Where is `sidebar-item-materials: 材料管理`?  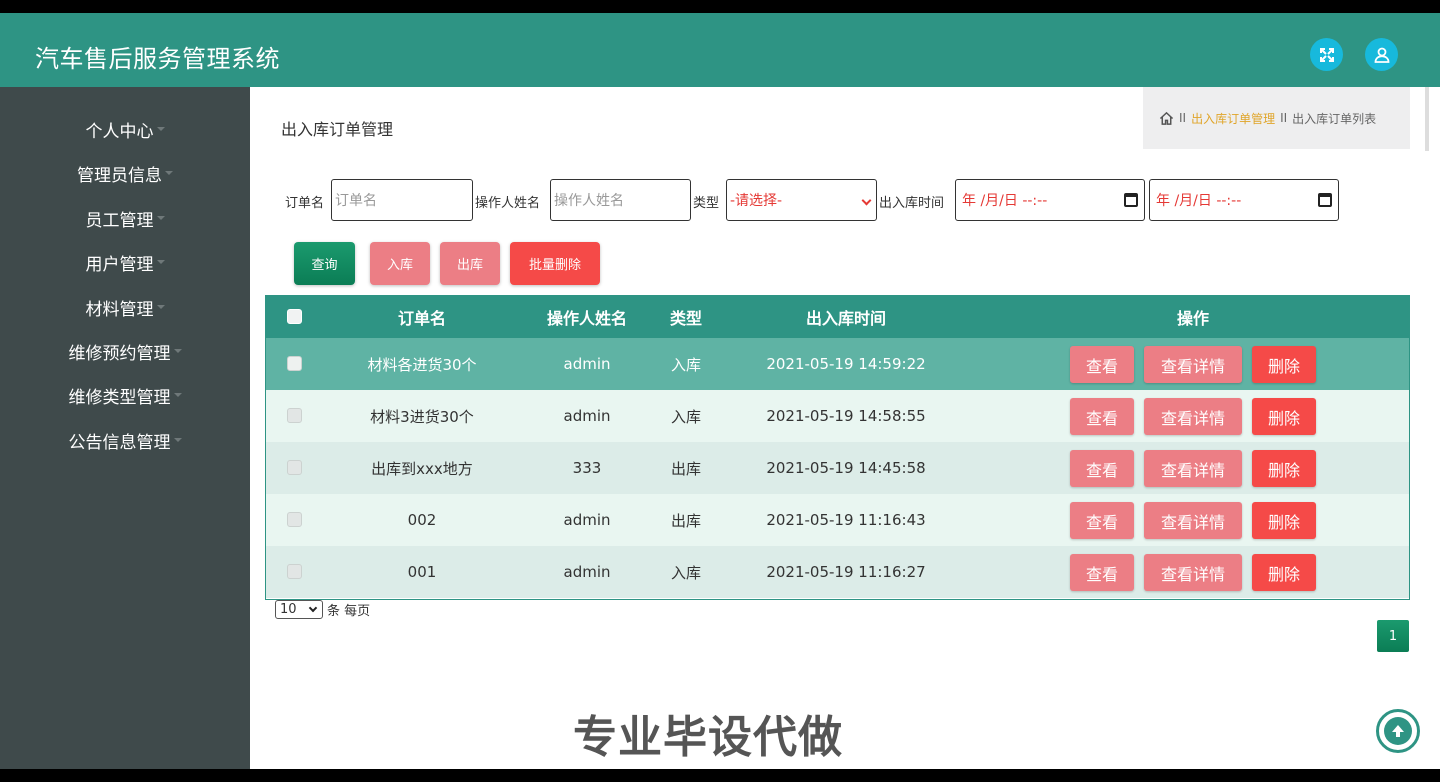
sidebar-item-materials: 材料管理 is located at coordinates (125, 307).